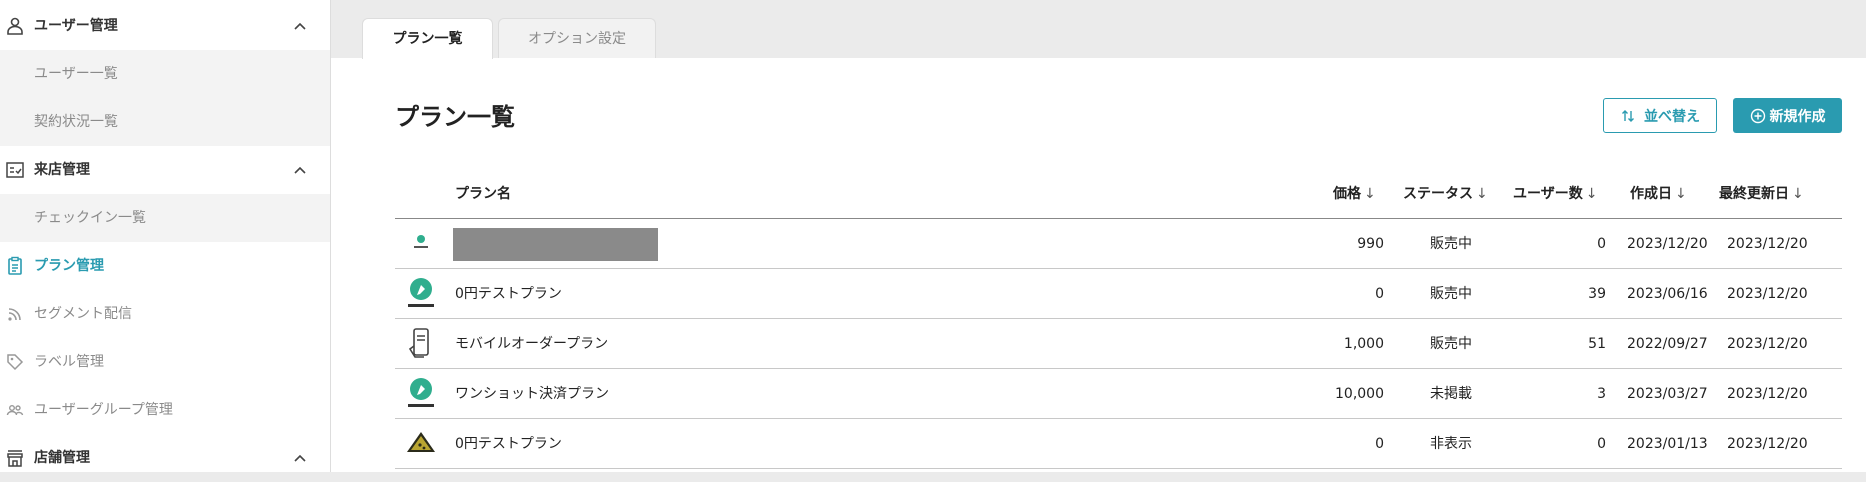 The image size is (1866, 482). What do you see at coordinates (1757, 115) in the screenshot?
I see `plus-circle-icon` at bounding box center [1757, 115].